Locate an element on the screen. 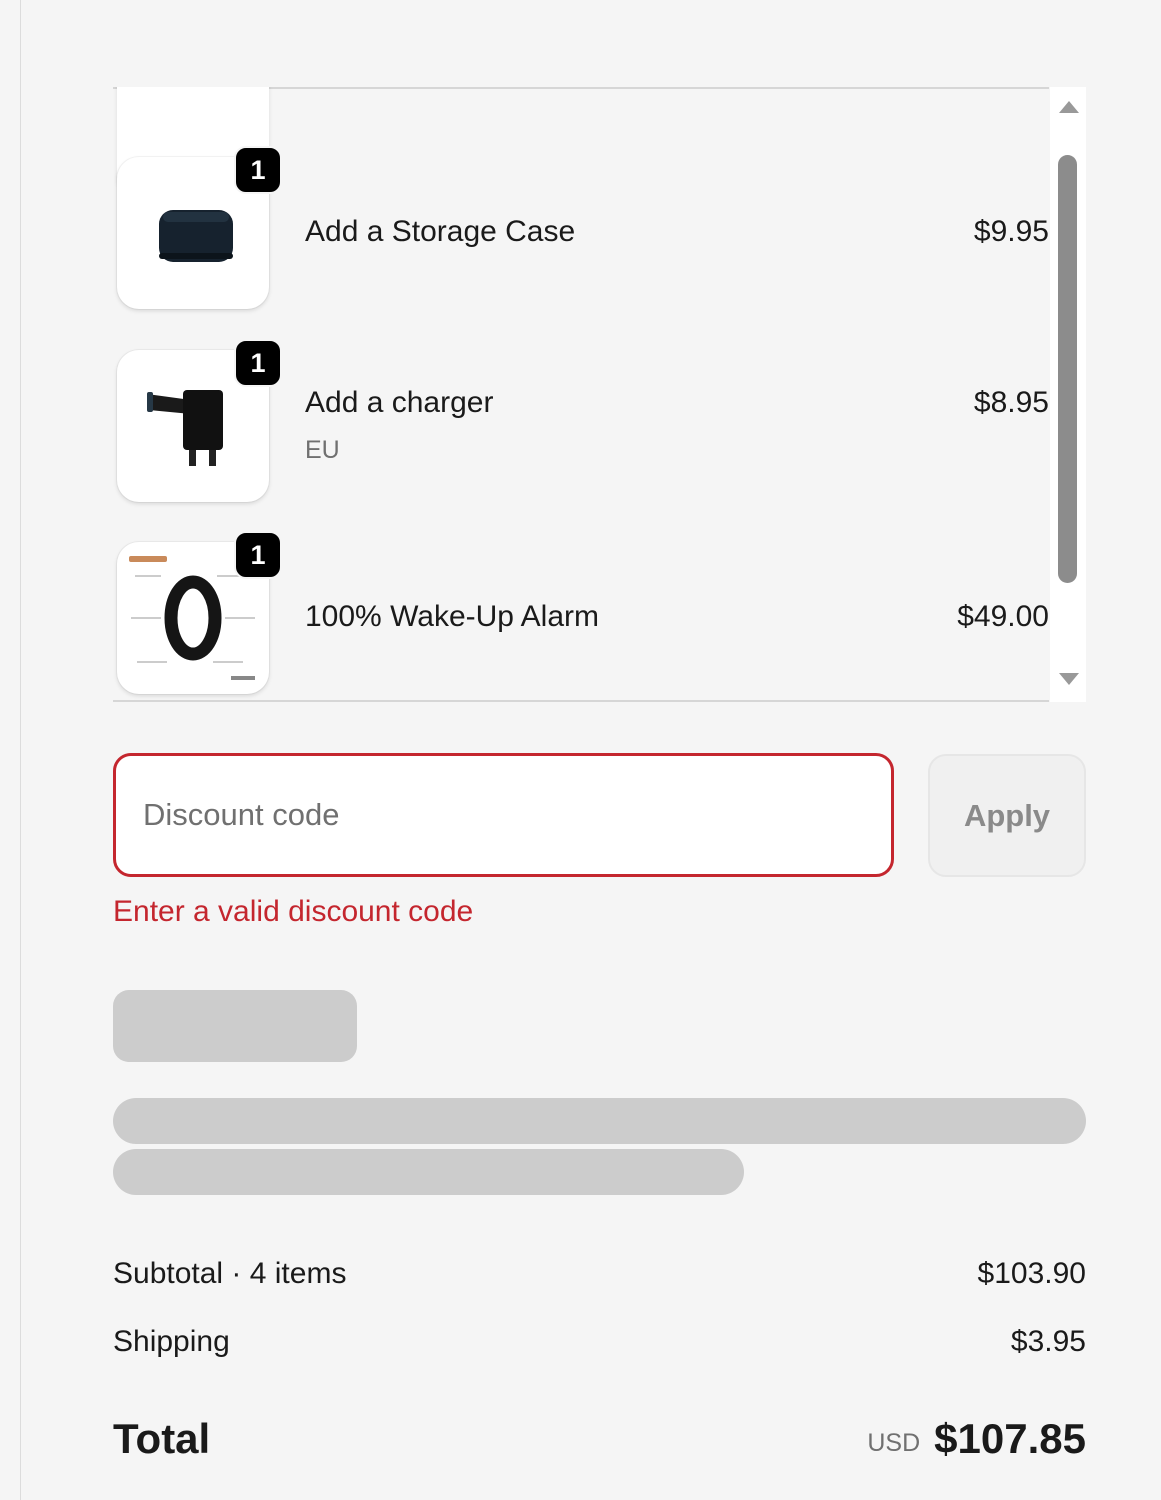 The width and height of the screenshot is (1161, 1500). list-item: 1 Add a Storage Case $9.95 is located at coordinates (581, 228).